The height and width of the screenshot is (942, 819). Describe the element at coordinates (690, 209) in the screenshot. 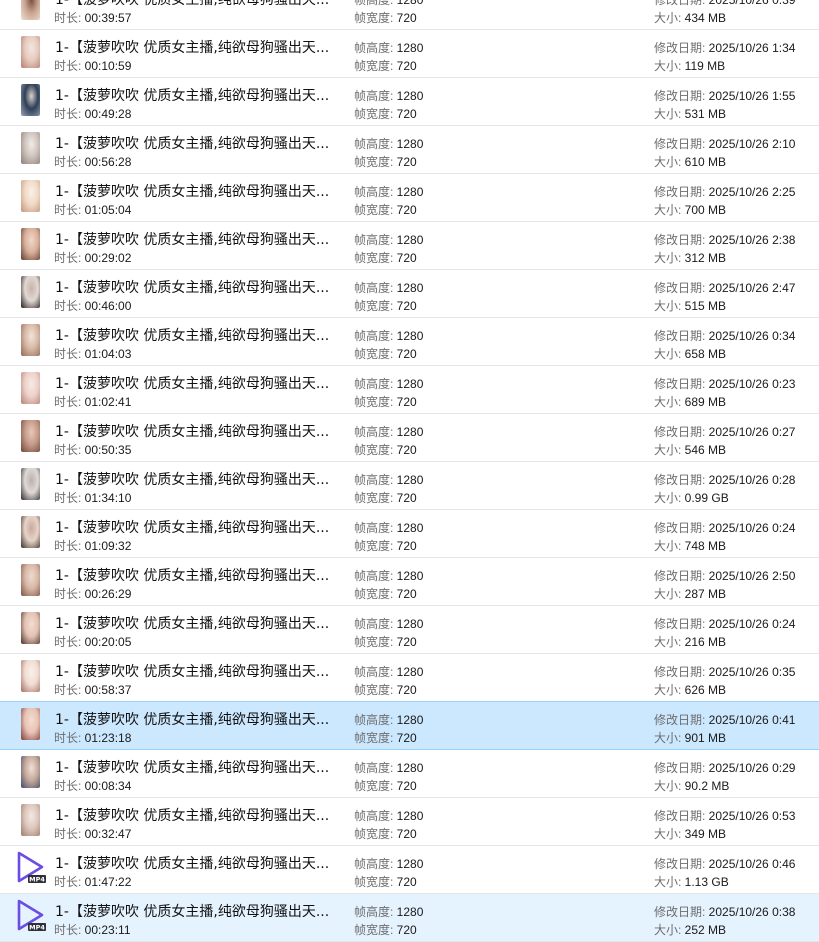

I see `size-field: 大小: 700 MB` at that location.